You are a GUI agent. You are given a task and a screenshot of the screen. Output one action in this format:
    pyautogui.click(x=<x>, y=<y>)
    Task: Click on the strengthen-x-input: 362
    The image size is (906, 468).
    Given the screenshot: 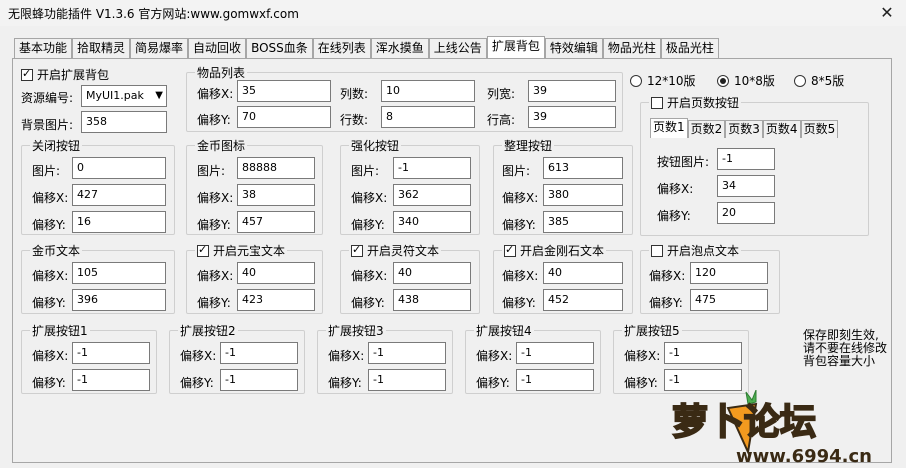 What is the action you would take?
    pyautogui.click(x=432, y=195)
    